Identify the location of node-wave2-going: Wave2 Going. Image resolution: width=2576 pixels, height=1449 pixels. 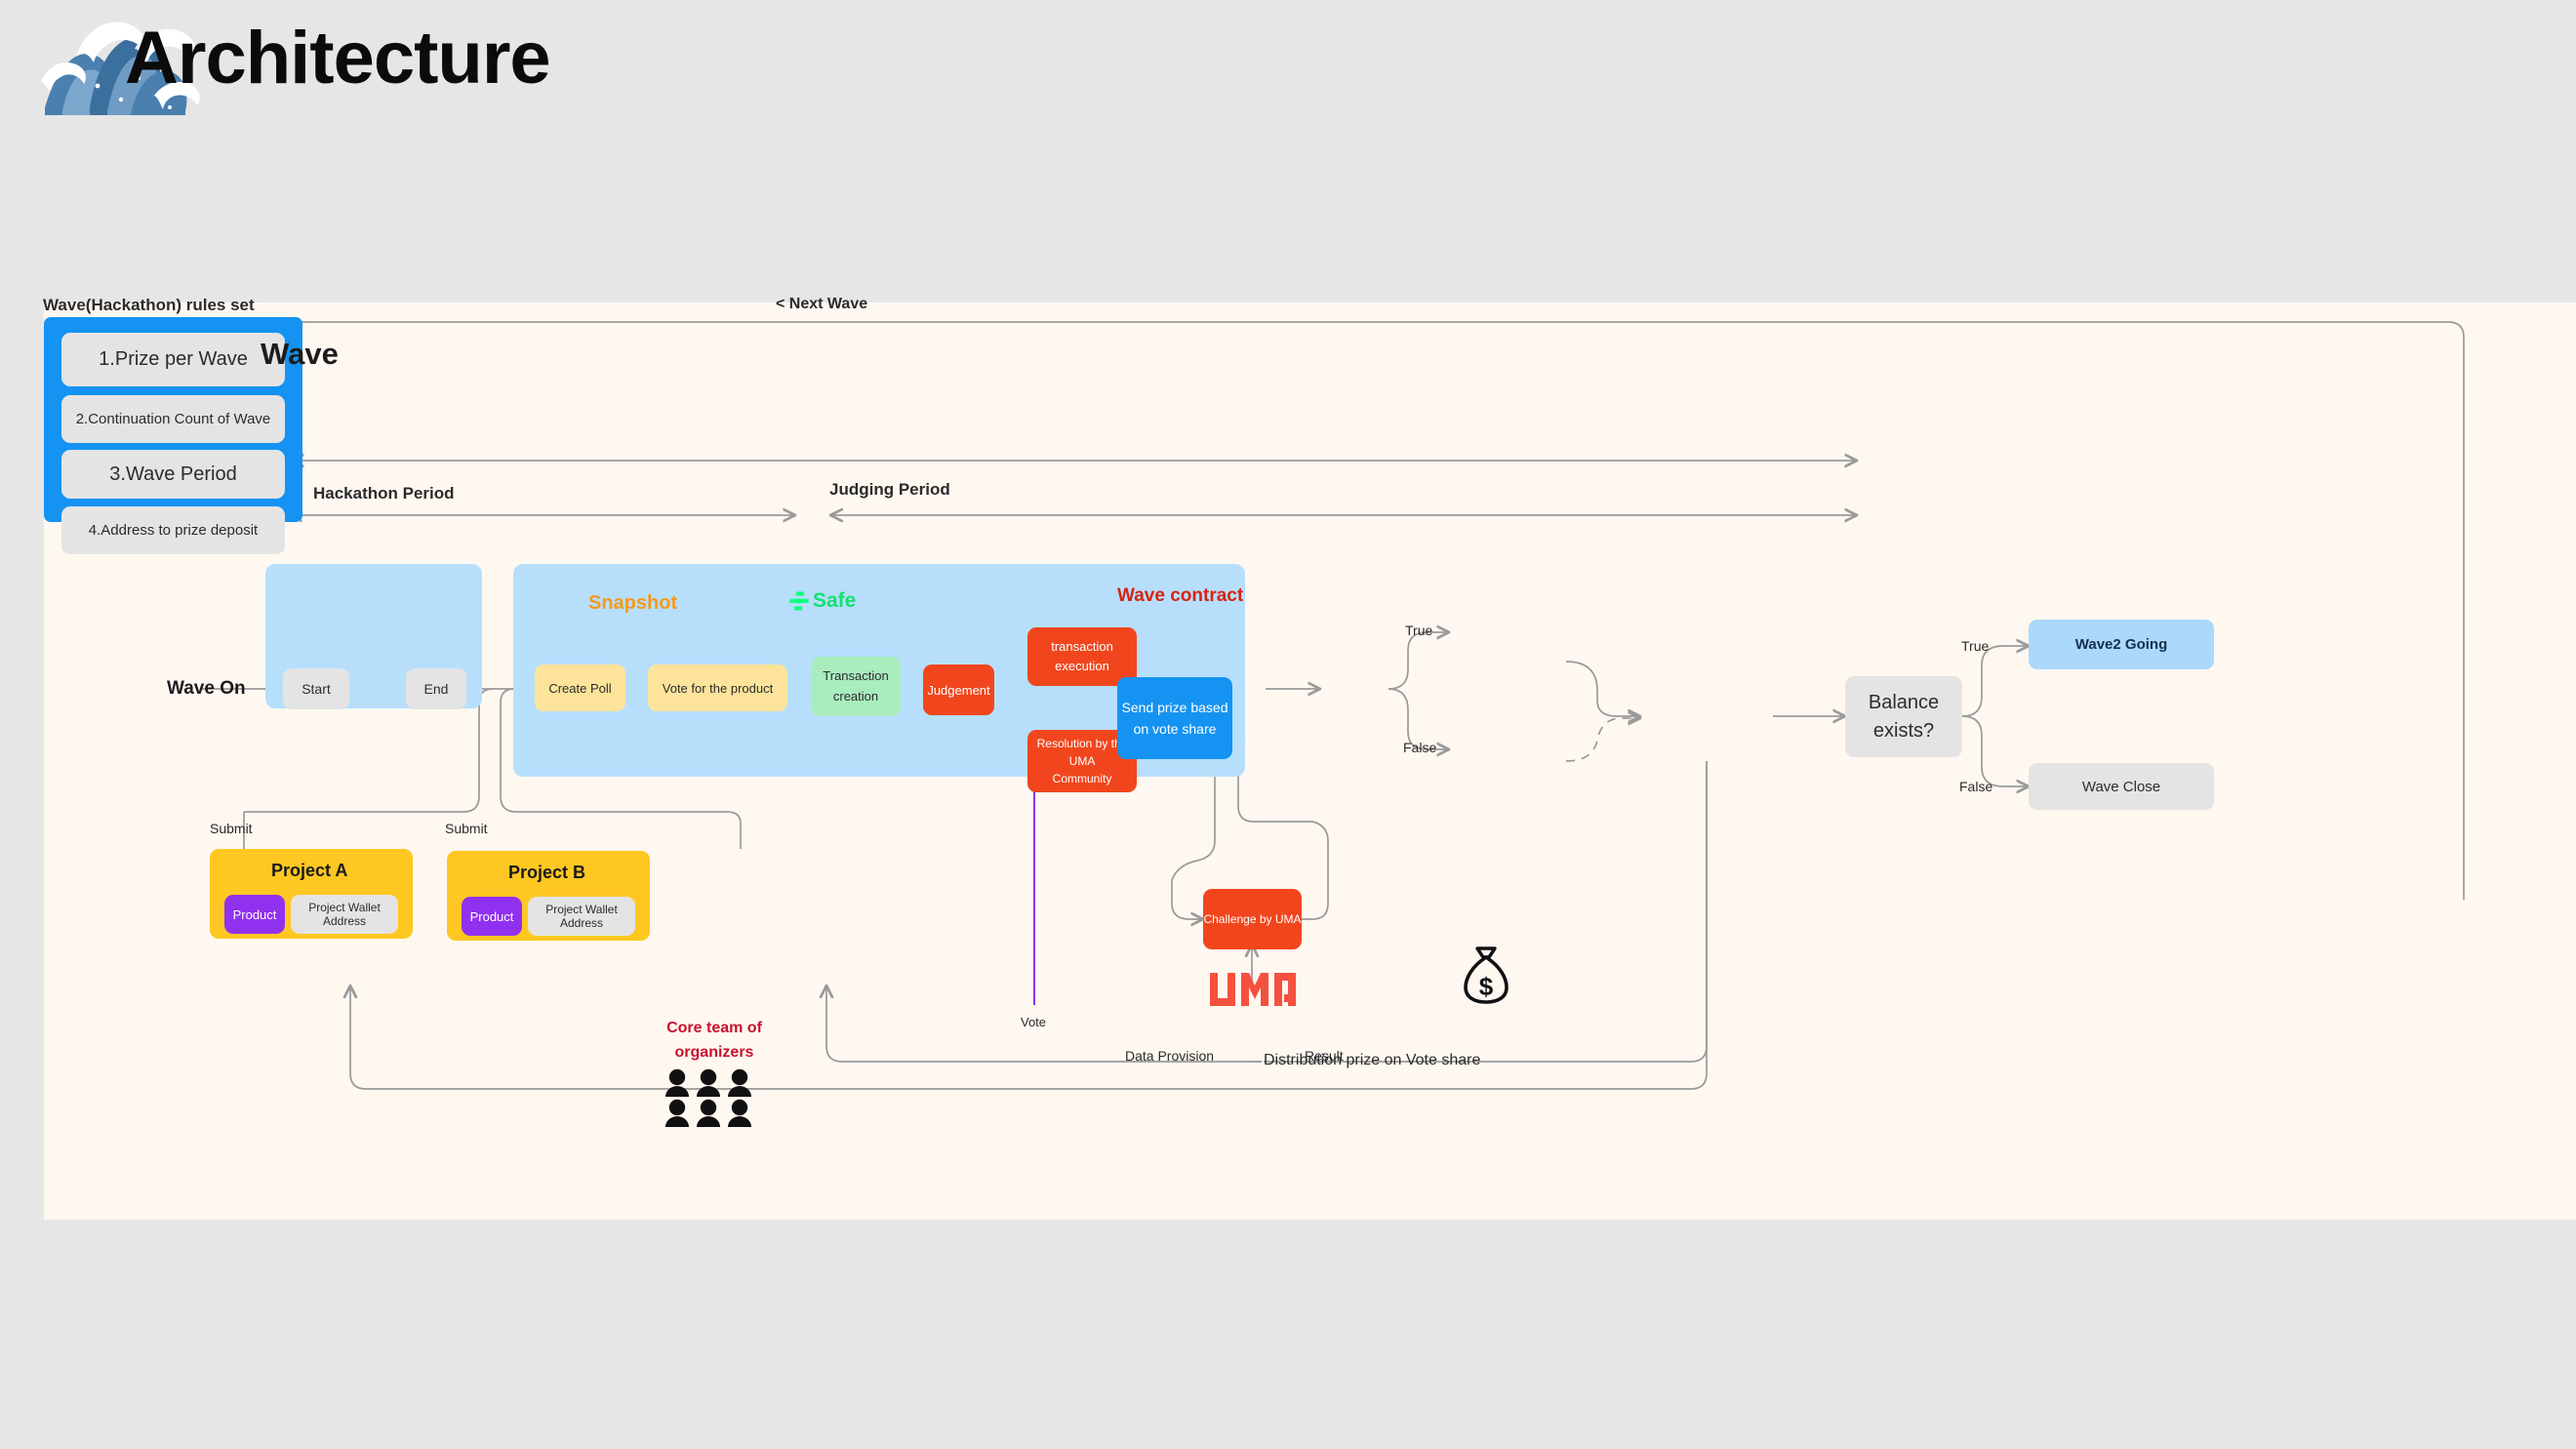
(2121, 644).